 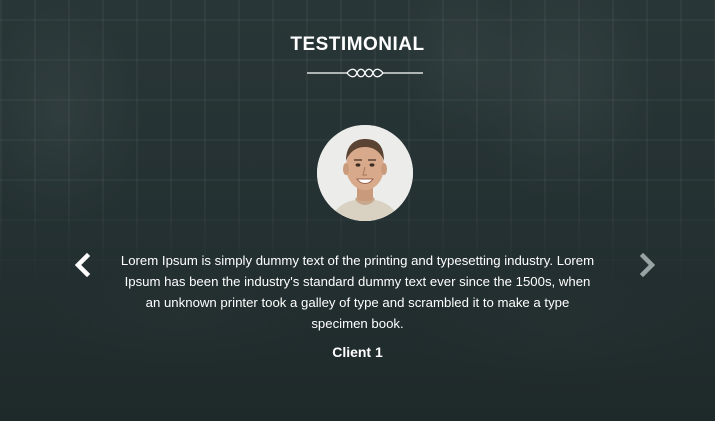 What do you see at coordinates (83, 265) in the screenshot?
I see `chevron-left-icon` at bounding box center [83, 265].